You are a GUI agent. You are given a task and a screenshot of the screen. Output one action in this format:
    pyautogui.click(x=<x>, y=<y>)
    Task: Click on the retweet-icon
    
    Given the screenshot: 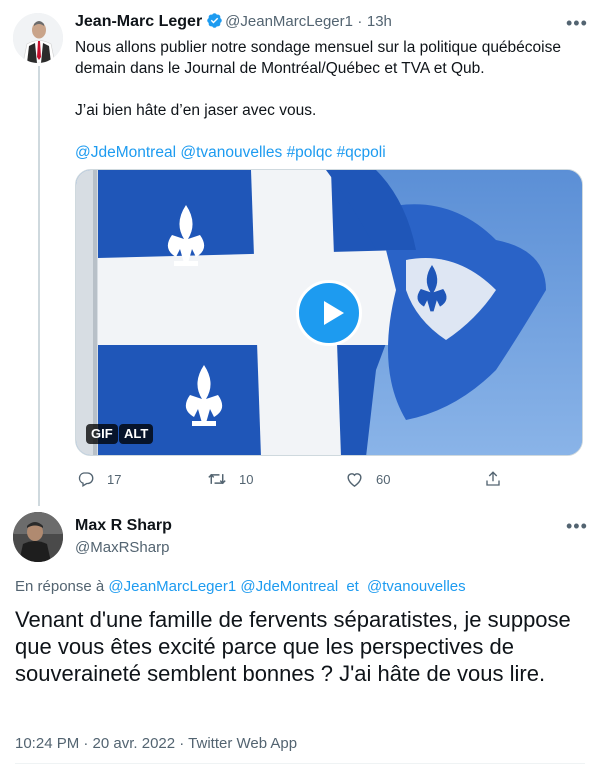 What is the action you would take?
    pyautogui.click(x=217, y=479)
    